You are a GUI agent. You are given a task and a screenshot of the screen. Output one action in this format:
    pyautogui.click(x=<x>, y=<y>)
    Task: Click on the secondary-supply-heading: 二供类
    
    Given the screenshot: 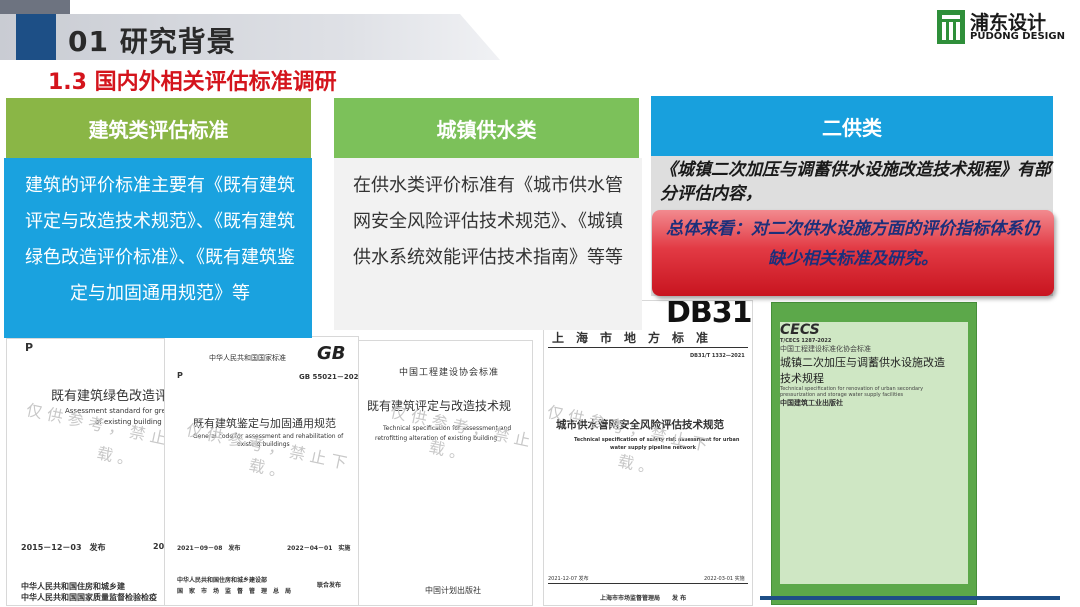 What is the action you would take?
    pyautogui.click(x=852, y=126)
    